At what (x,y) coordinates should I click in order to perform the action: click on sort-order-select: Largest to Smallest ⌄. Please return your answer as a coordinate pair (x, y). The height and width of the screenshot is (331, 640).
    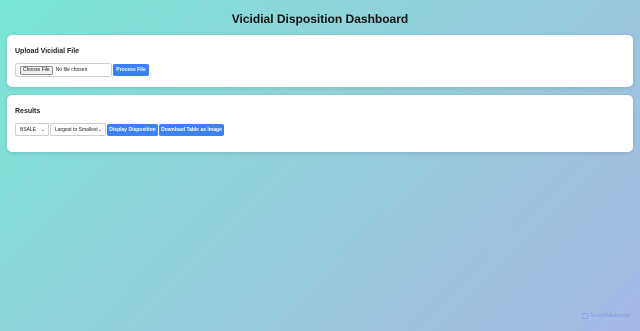
    Looking at the image, I should click on (78, 129).